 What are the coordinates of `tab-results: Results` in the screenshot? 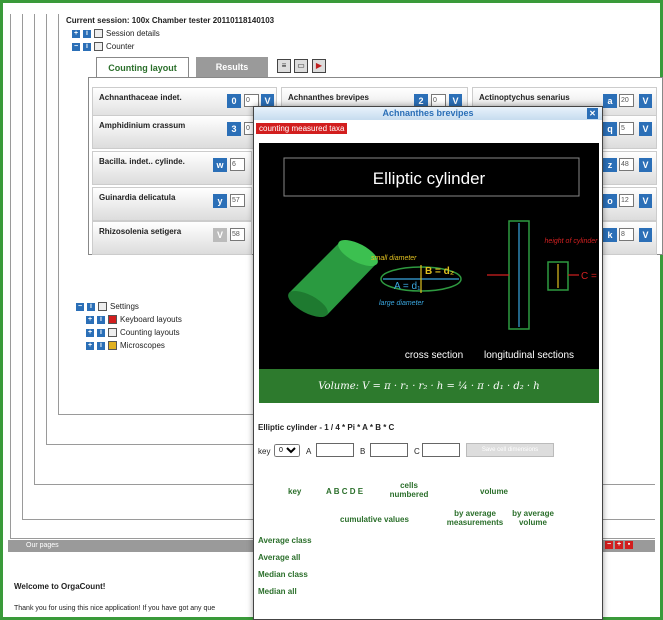 It's located at (232, 67).